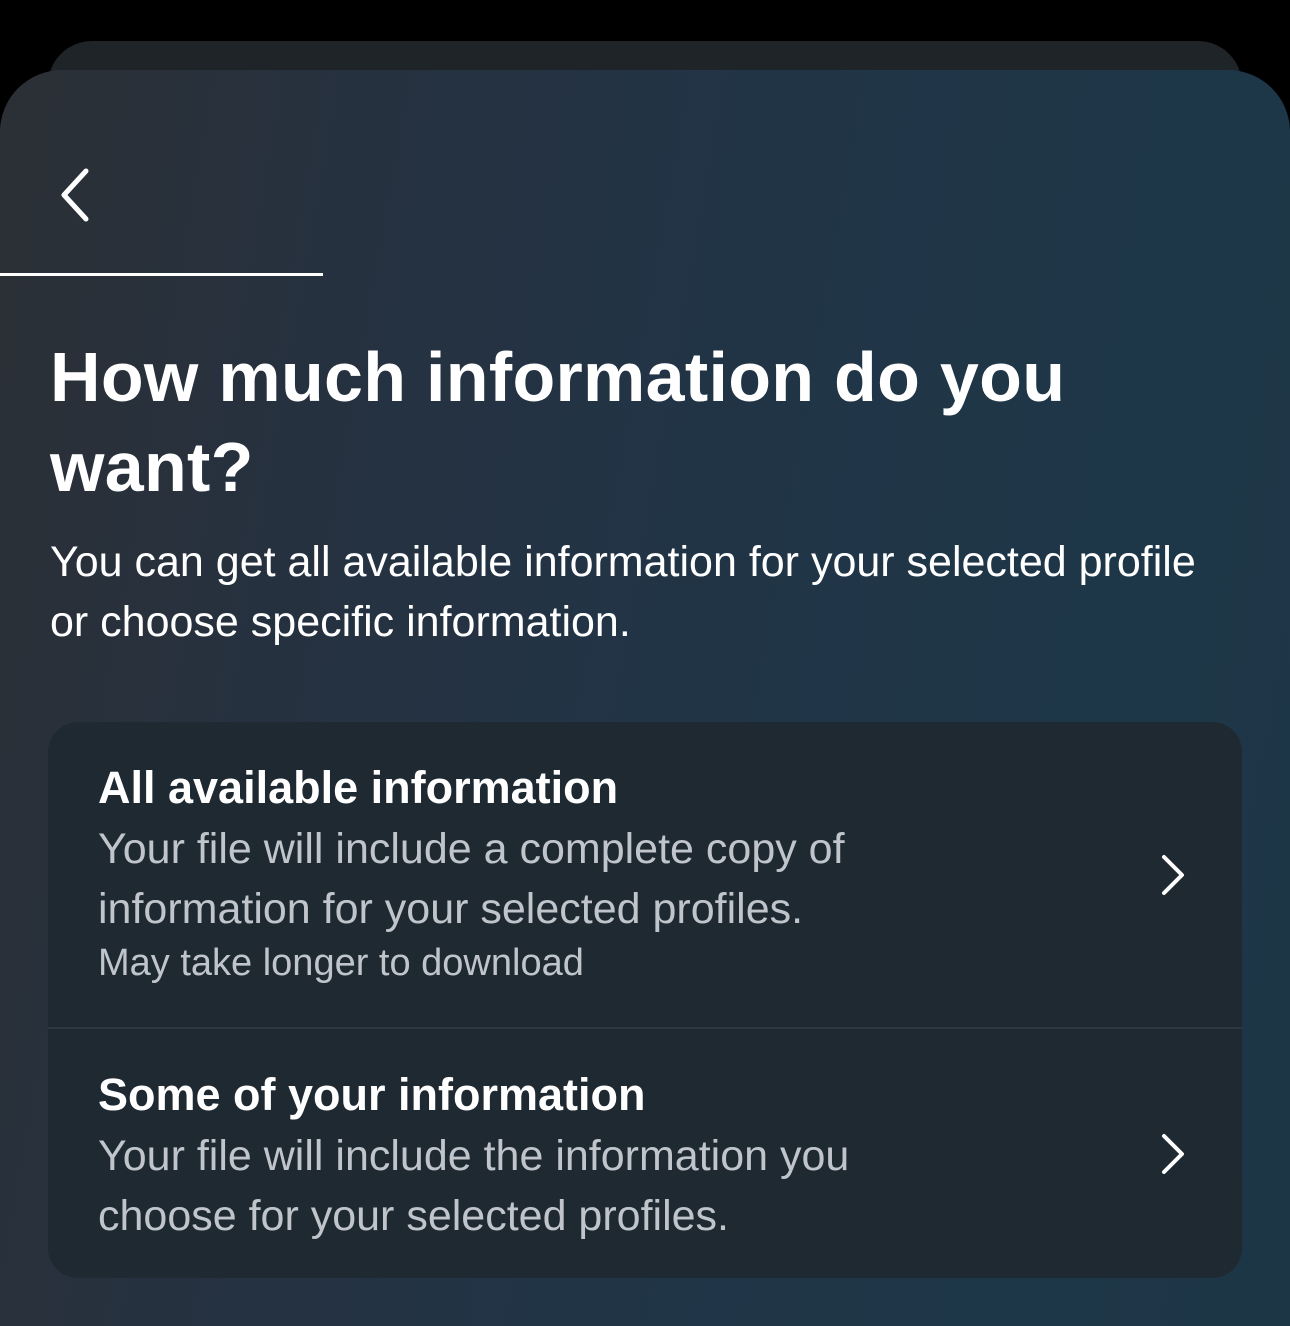  I want to click on option-title: All available information, so click(358, 787).